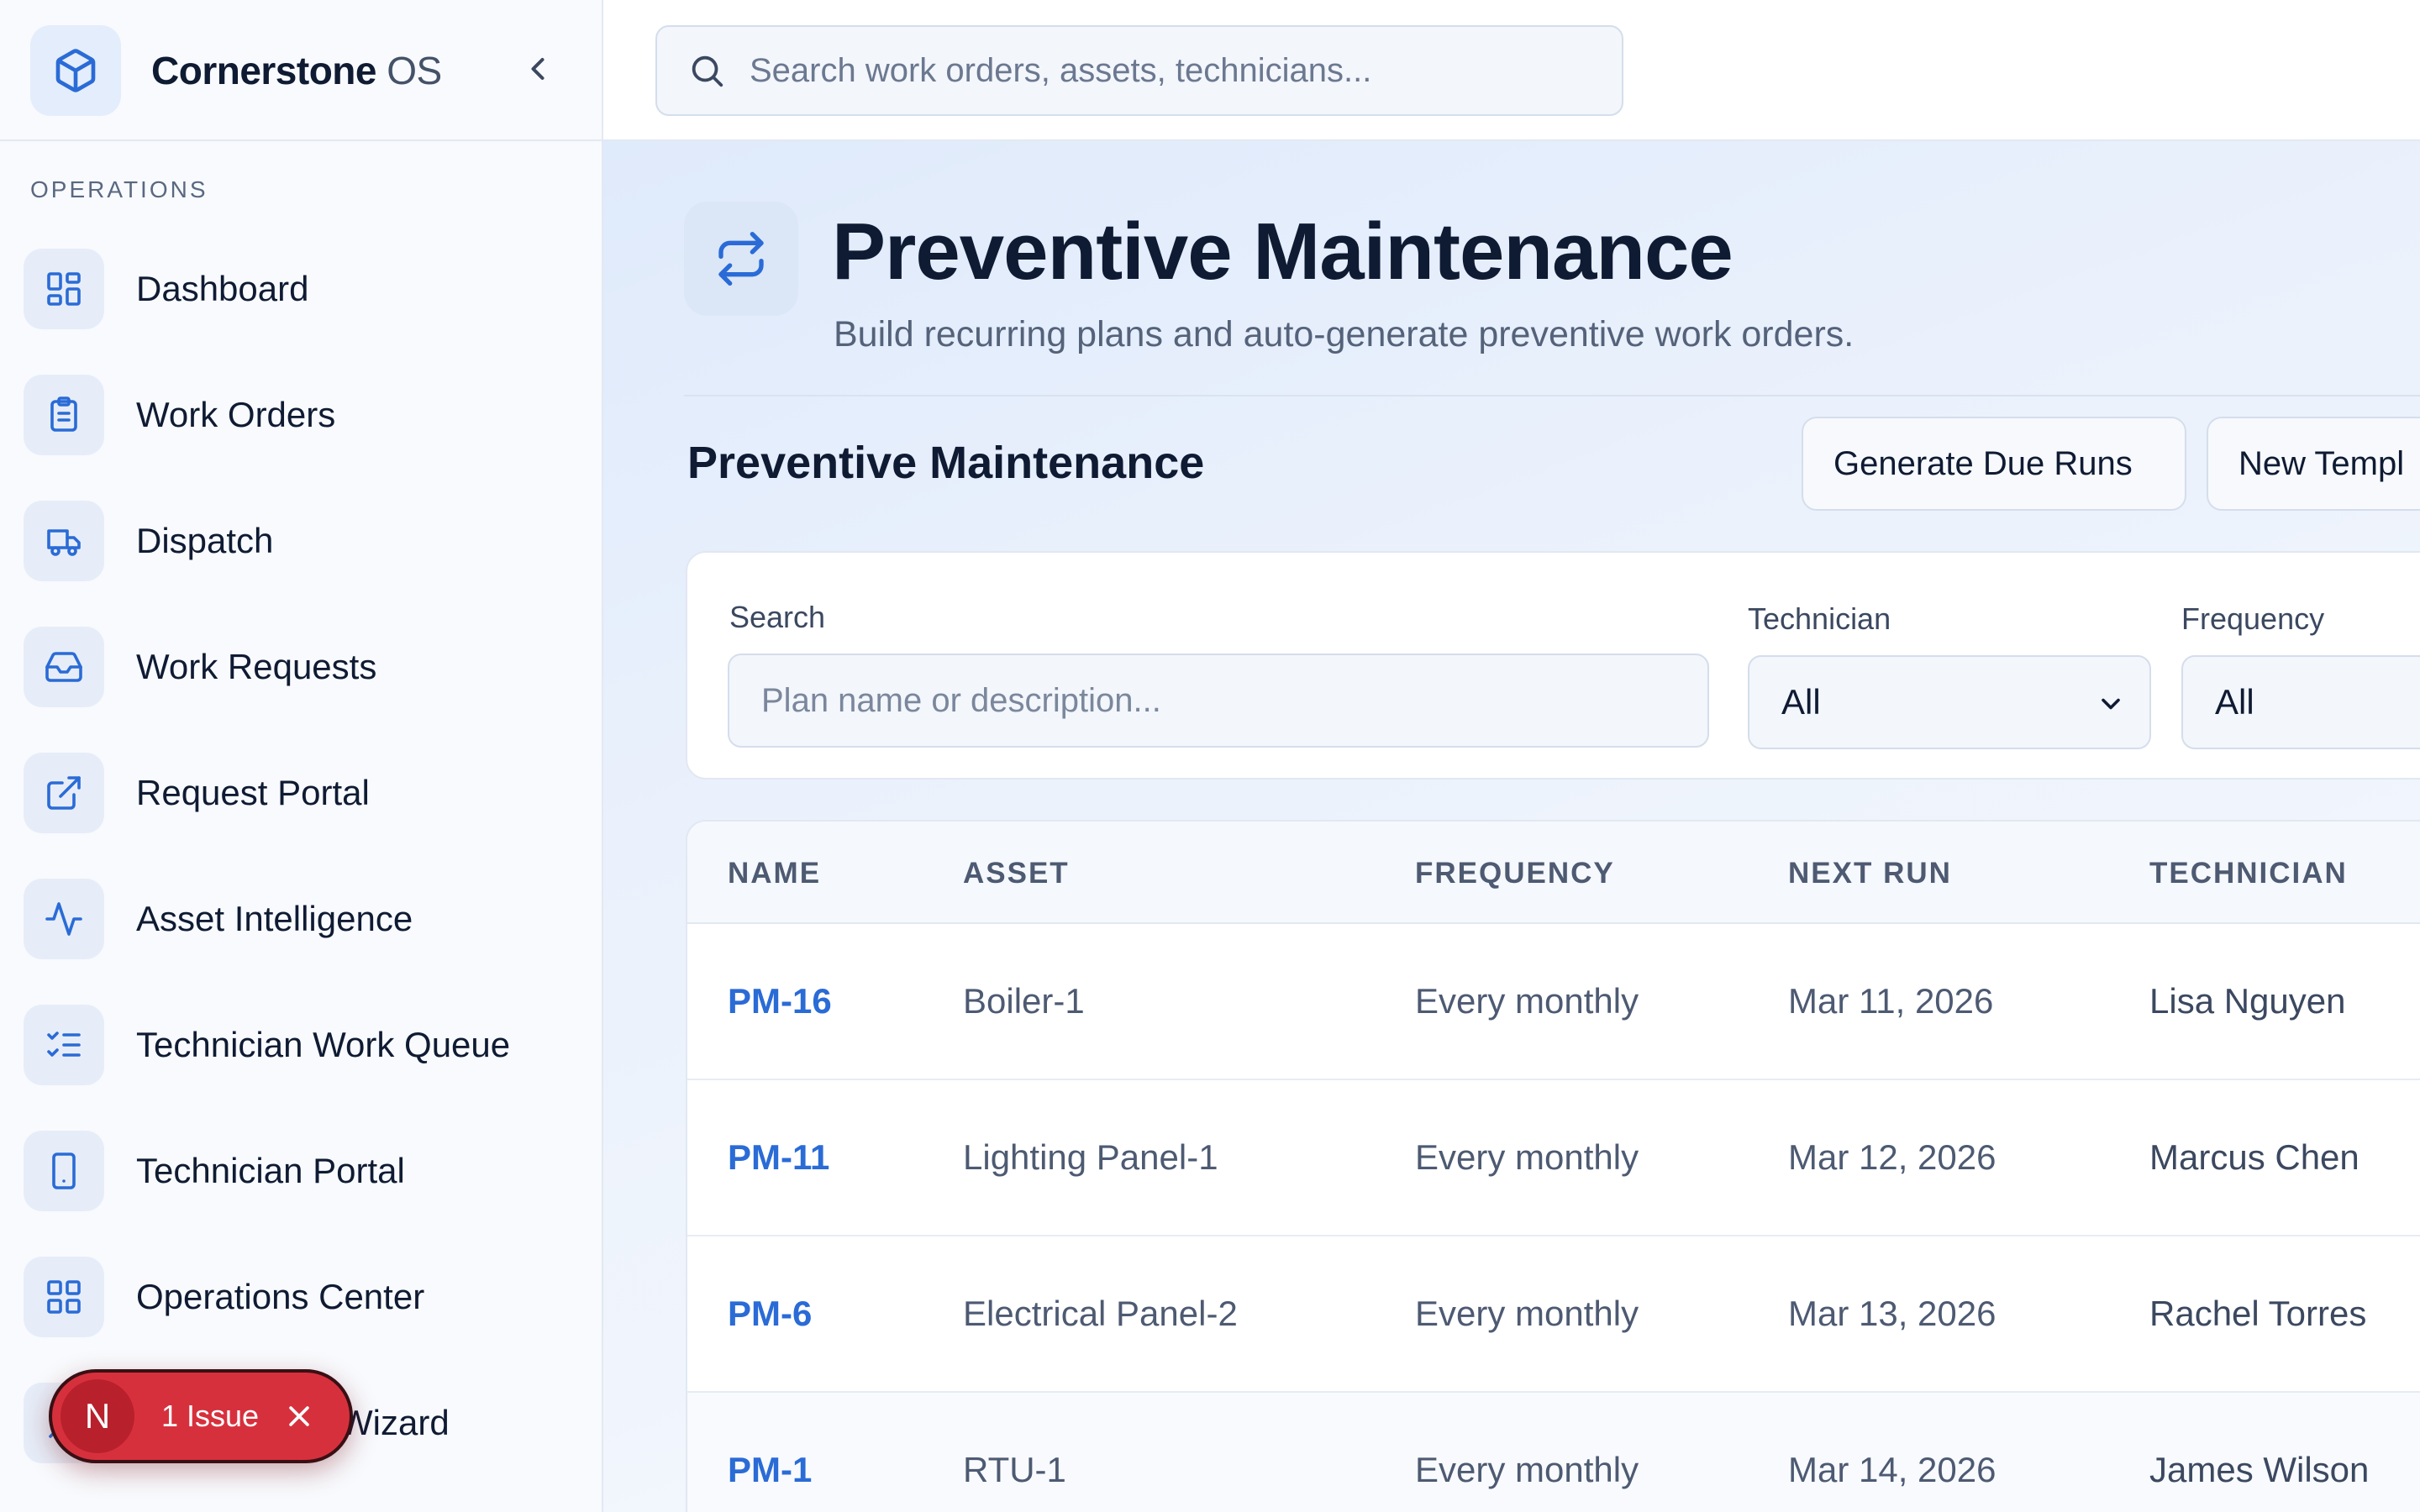 The image size is (2420, 1512). I want to click on column-header-name: NAME, so click(774, 873).